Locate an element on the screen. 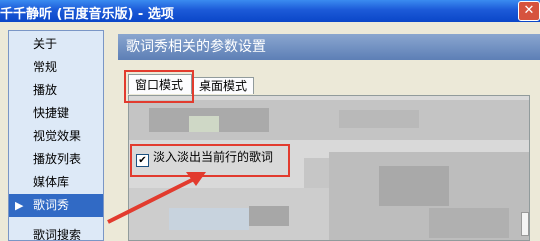 The image size is (540, 241). sidebar-item-label: 播放列表 is located at coordinates (57, 159).